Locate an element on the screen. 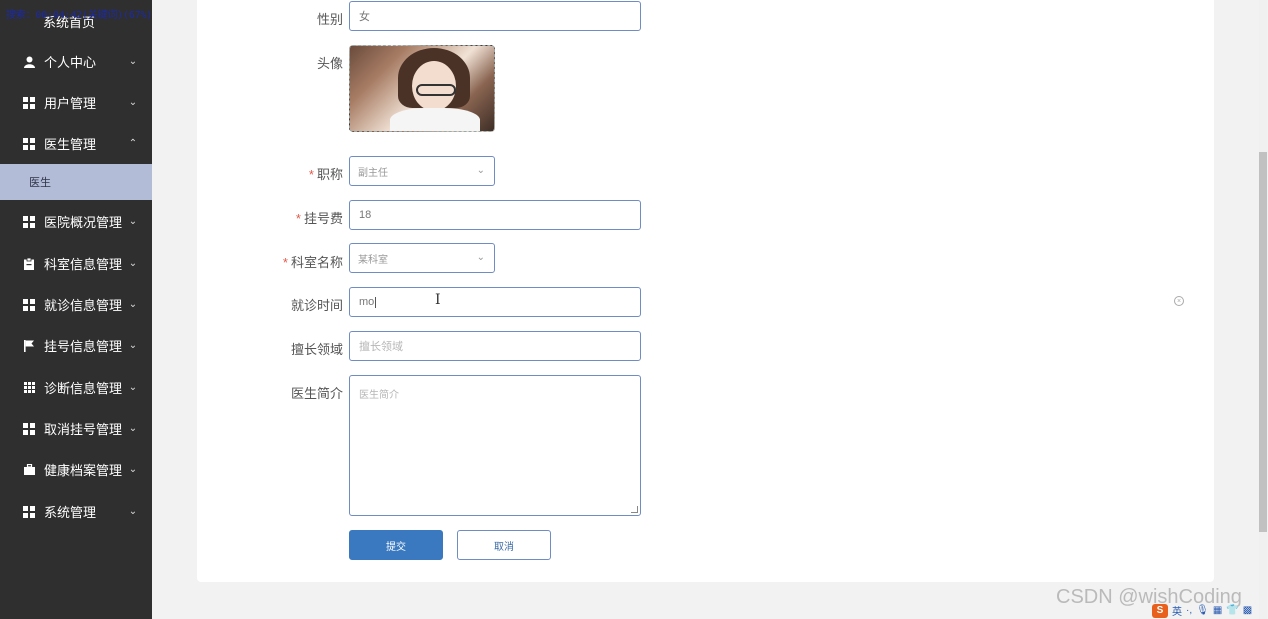 This screenshot has width=1268, height=619. sidebar-item-department-info: 科室信息管理 ⌄ is located at coordinates (76, 263).